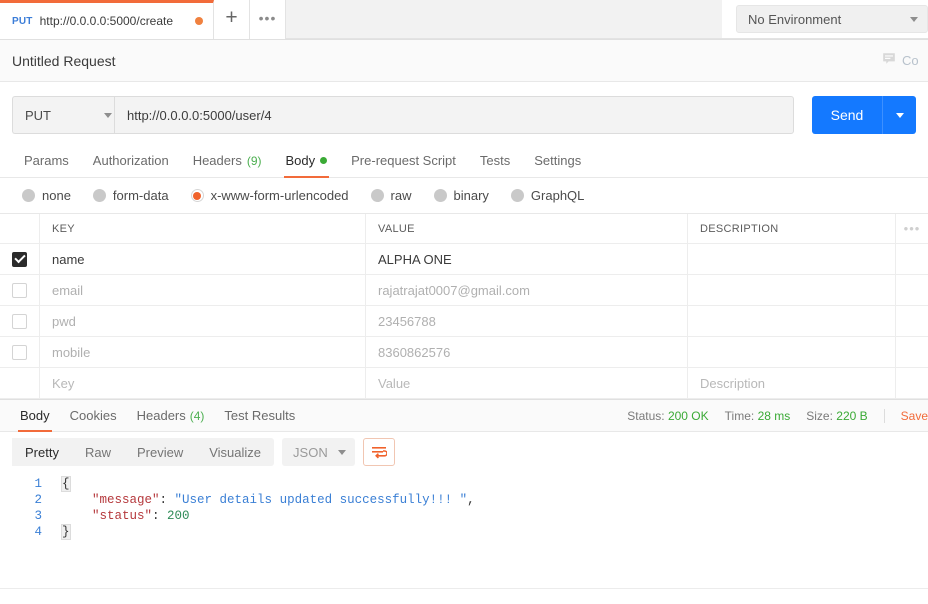 This screenshot has height=604, width=928. What do you see at coordinates (847, 115) in the screenshot?
I see `send-button: Send` at bounding box center [847, 115].